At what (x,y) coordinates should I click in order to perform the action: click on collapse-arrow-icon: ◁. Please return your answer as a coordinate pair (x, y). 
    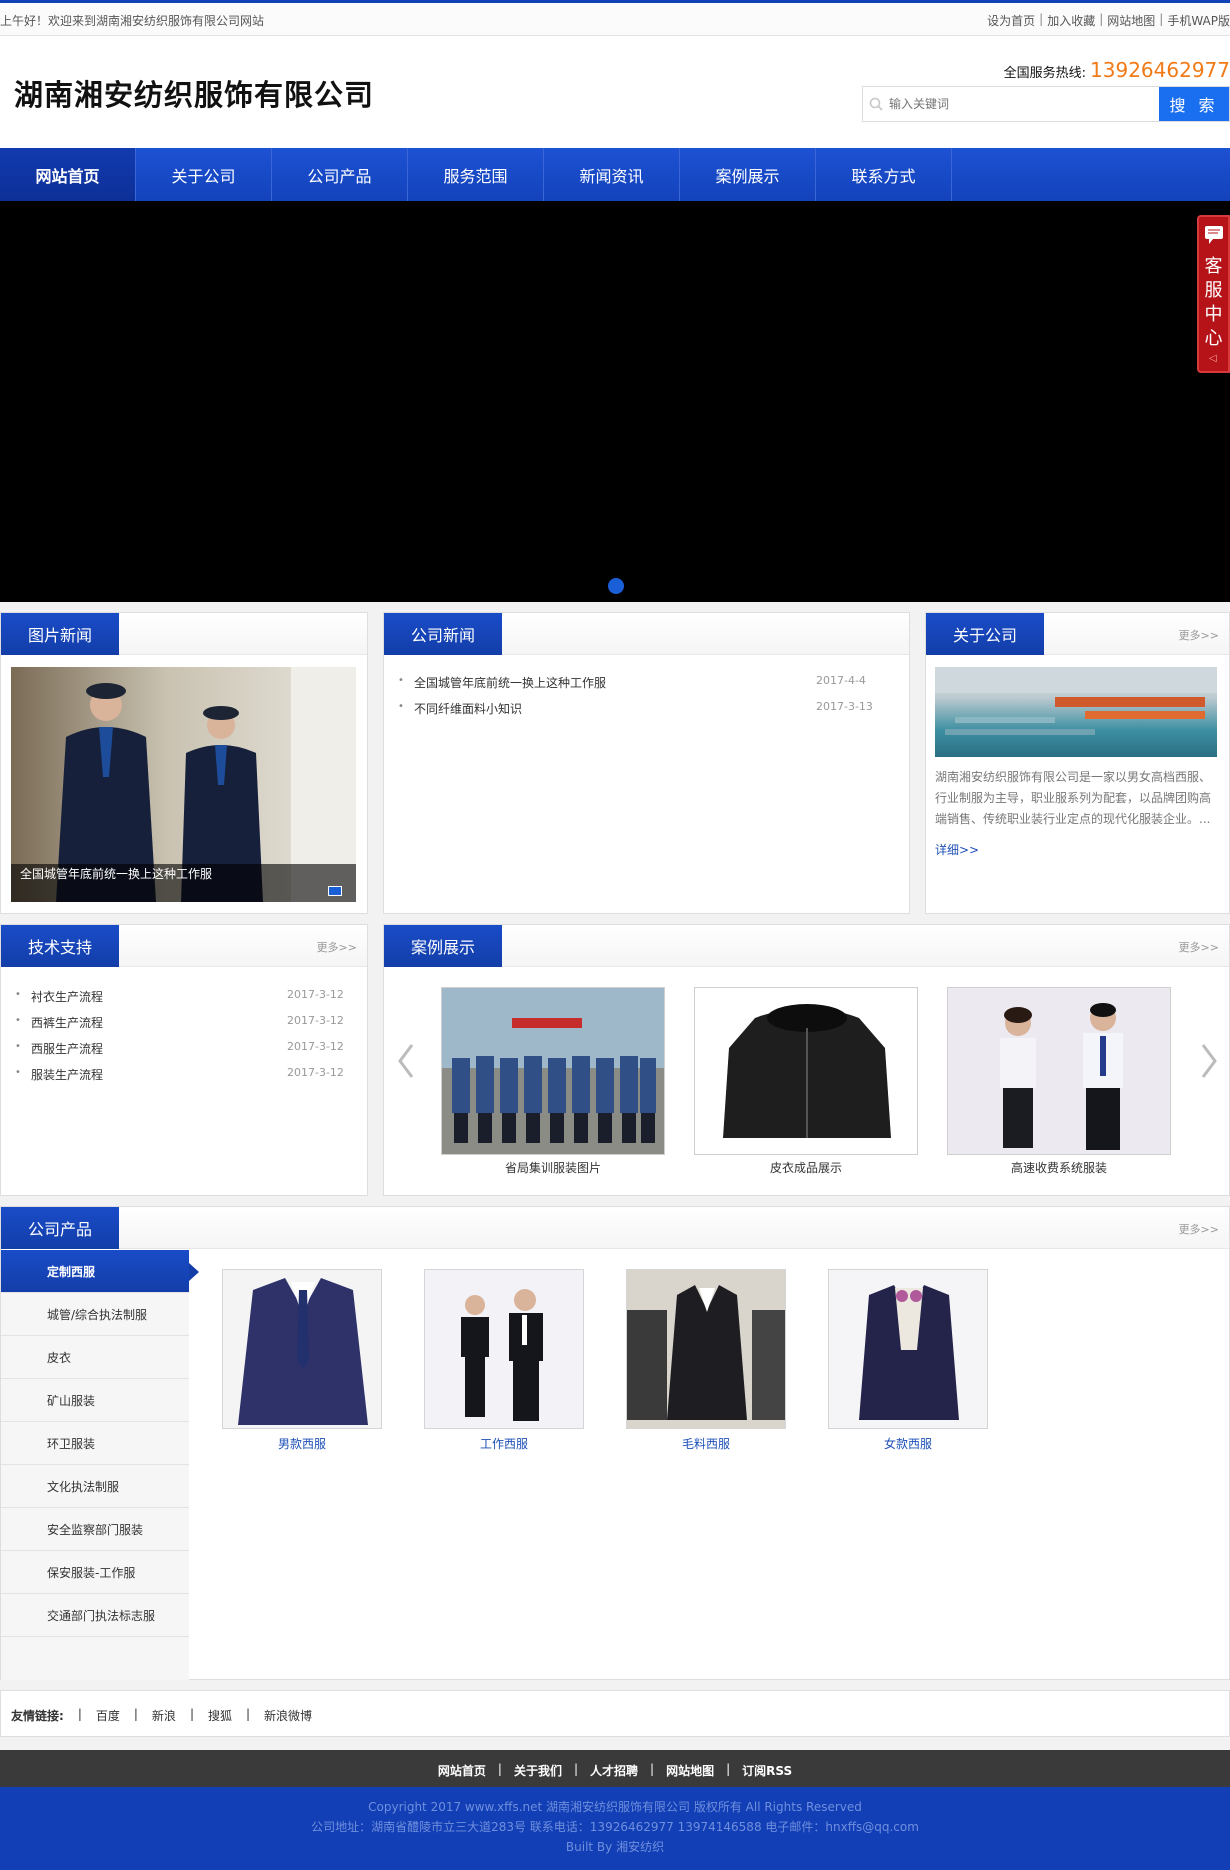
    Looking at the image, I should click on (1213, 358).